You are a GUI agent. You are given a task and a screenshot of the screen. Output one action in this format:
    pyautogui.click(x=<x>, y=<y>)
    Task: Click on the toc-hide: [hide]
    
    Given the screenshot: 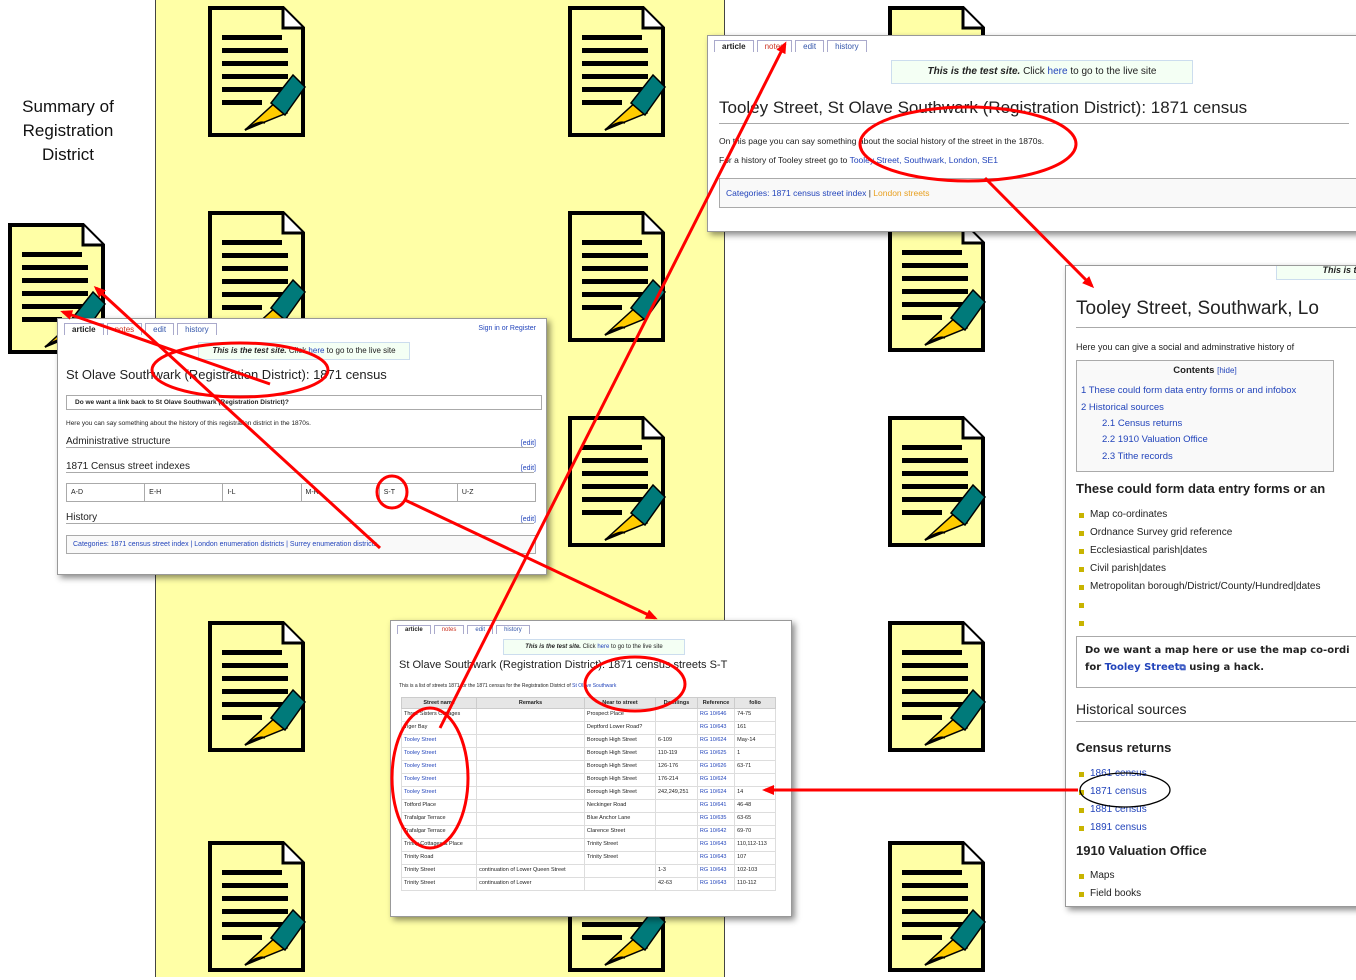 What is the action you would take?
    pyautogui.click(x=1227, y=370)
    